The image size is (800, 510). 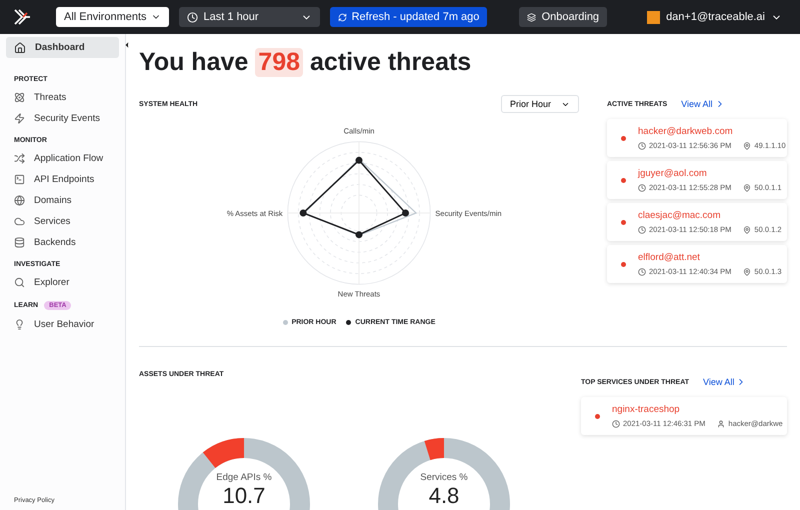 I want to click on avatar-icon, so click(x=653, y=17).